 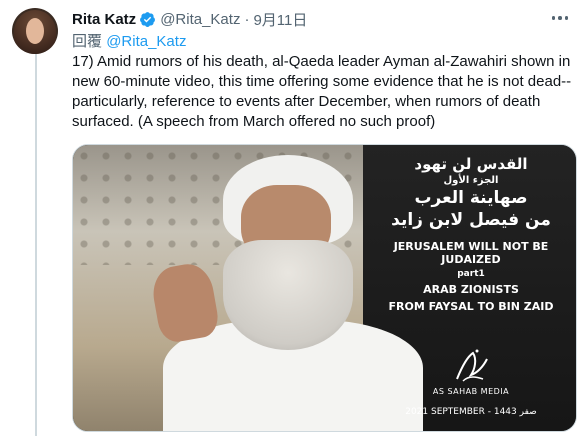 I want to click on publisher-name: AS SAHAB MEDIA, so click(x=471, y=391).